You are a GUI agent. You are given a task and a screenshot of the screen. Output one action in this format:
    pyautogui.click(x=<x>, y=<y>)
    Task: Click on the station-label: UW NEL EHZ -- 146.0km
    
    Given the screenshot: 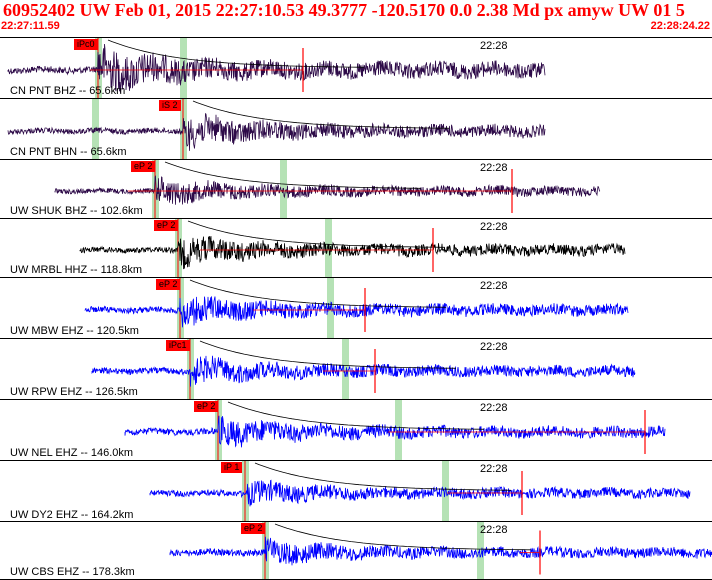 What is the action you would take?
    pyautogui.click(x=72, y=453)
    